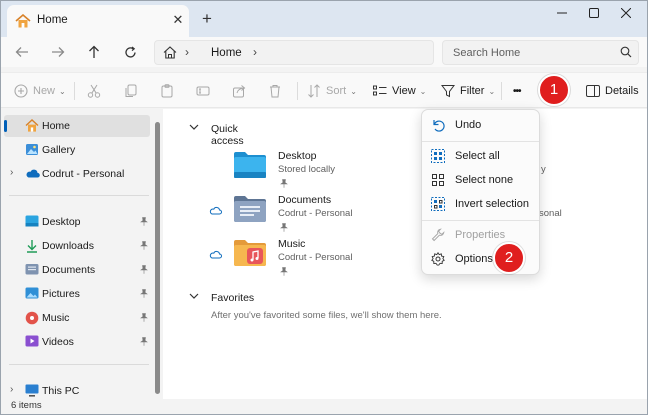  What do you see at coordinates (227, 135) in the screenshot?
I see `section-title: Quick access` at bounding box center [227, 135].